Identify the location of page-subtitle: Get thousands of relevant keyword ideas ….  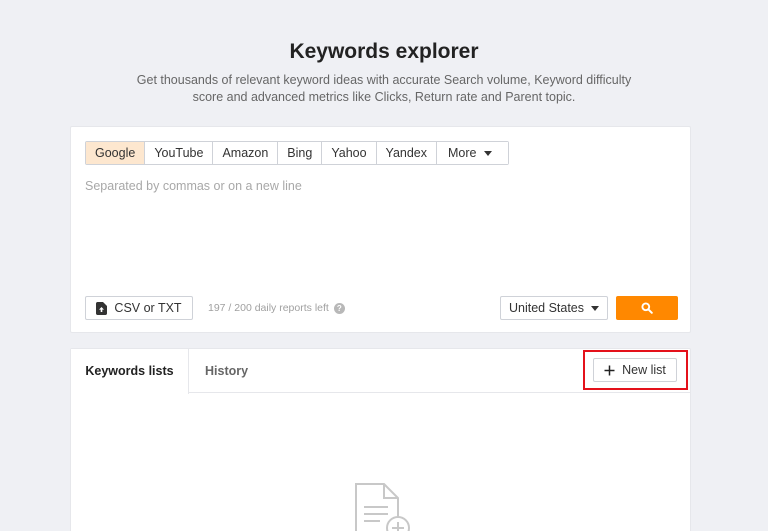
(384, 89).